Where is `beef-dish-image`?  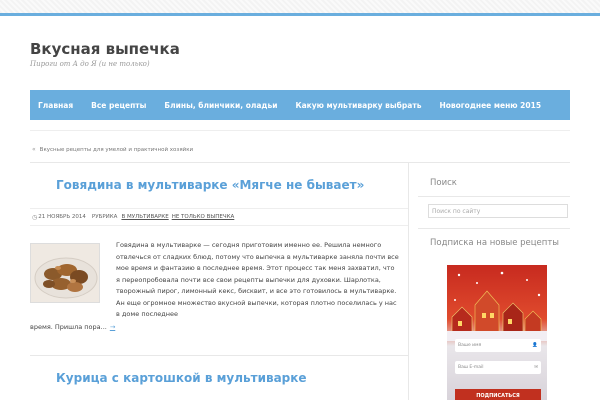
beef-dish-image is located at coordinates (65, 273).